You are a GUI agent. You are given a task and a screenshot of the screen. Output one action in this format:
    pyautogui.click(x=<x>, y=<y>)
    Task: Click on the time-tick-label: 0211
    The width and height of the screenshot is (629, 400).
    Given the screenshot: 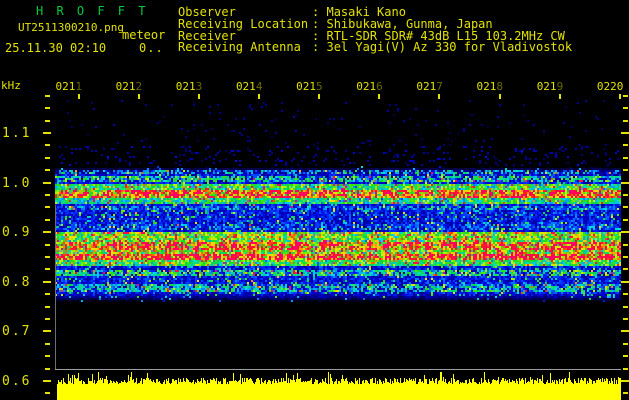 What is the action you would take?
    pyautogui.click(x=69, y=86)
    